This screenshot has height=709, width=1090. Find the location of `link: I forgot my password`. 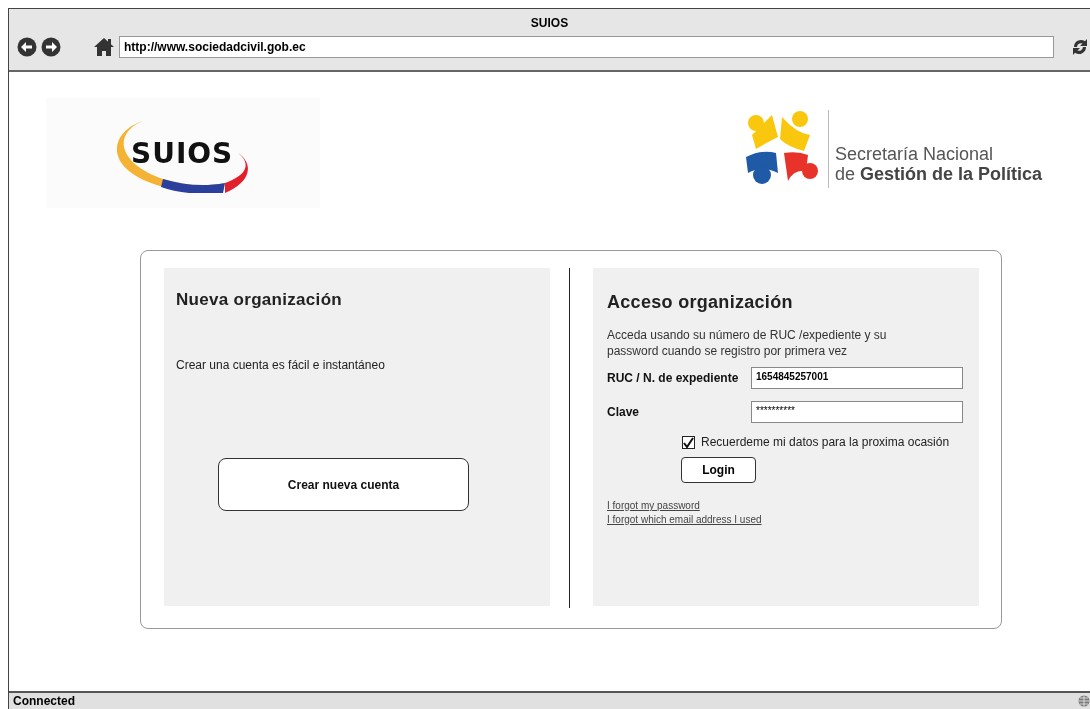

link: I forgot my password is located at coordinates (653, 506).